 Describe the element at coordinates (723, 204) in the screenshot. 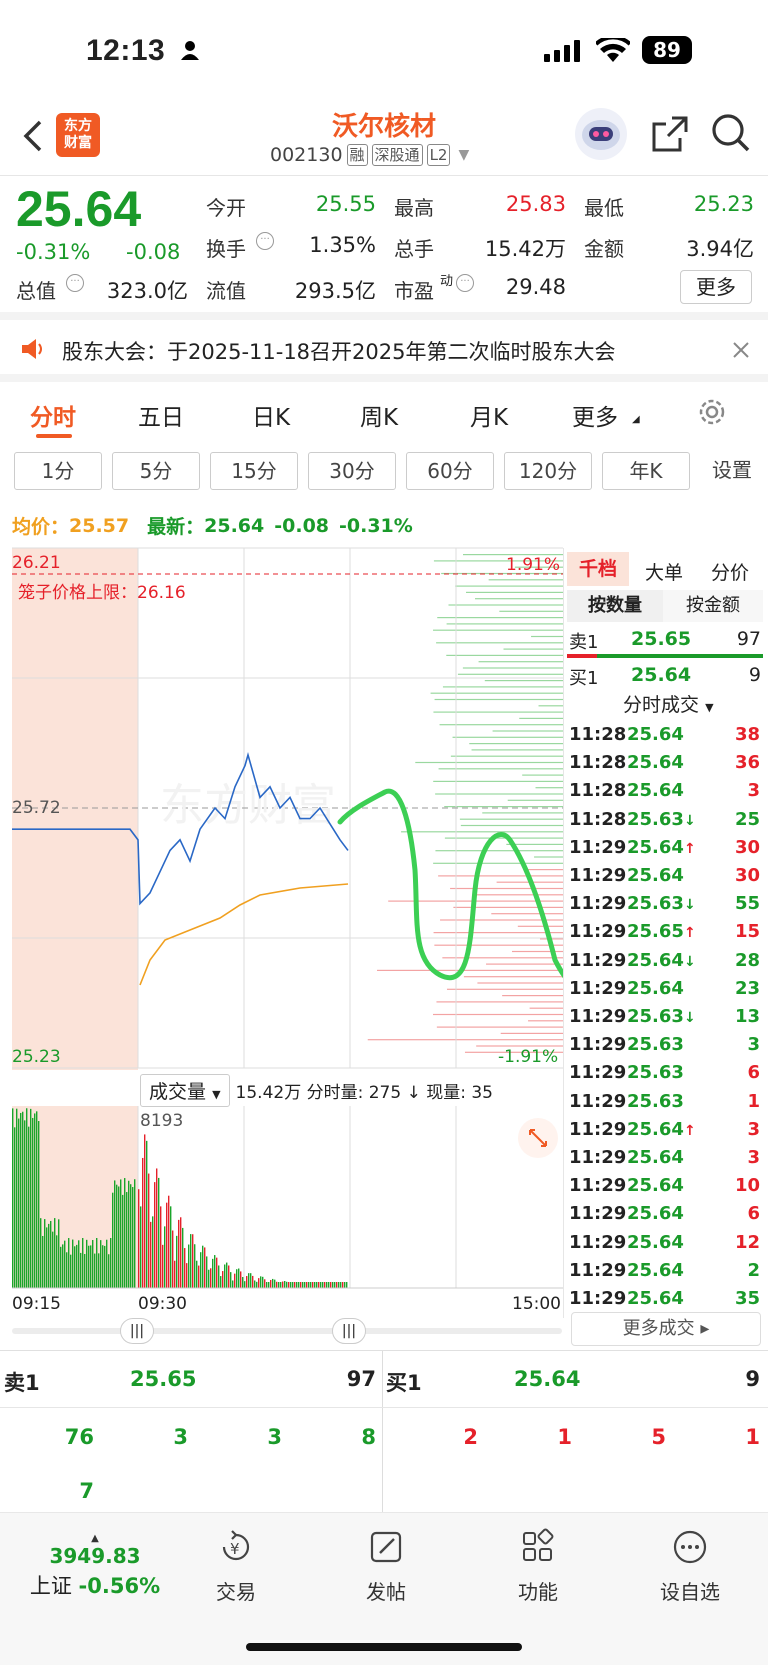

I see `low-value: 25.23` at that location.